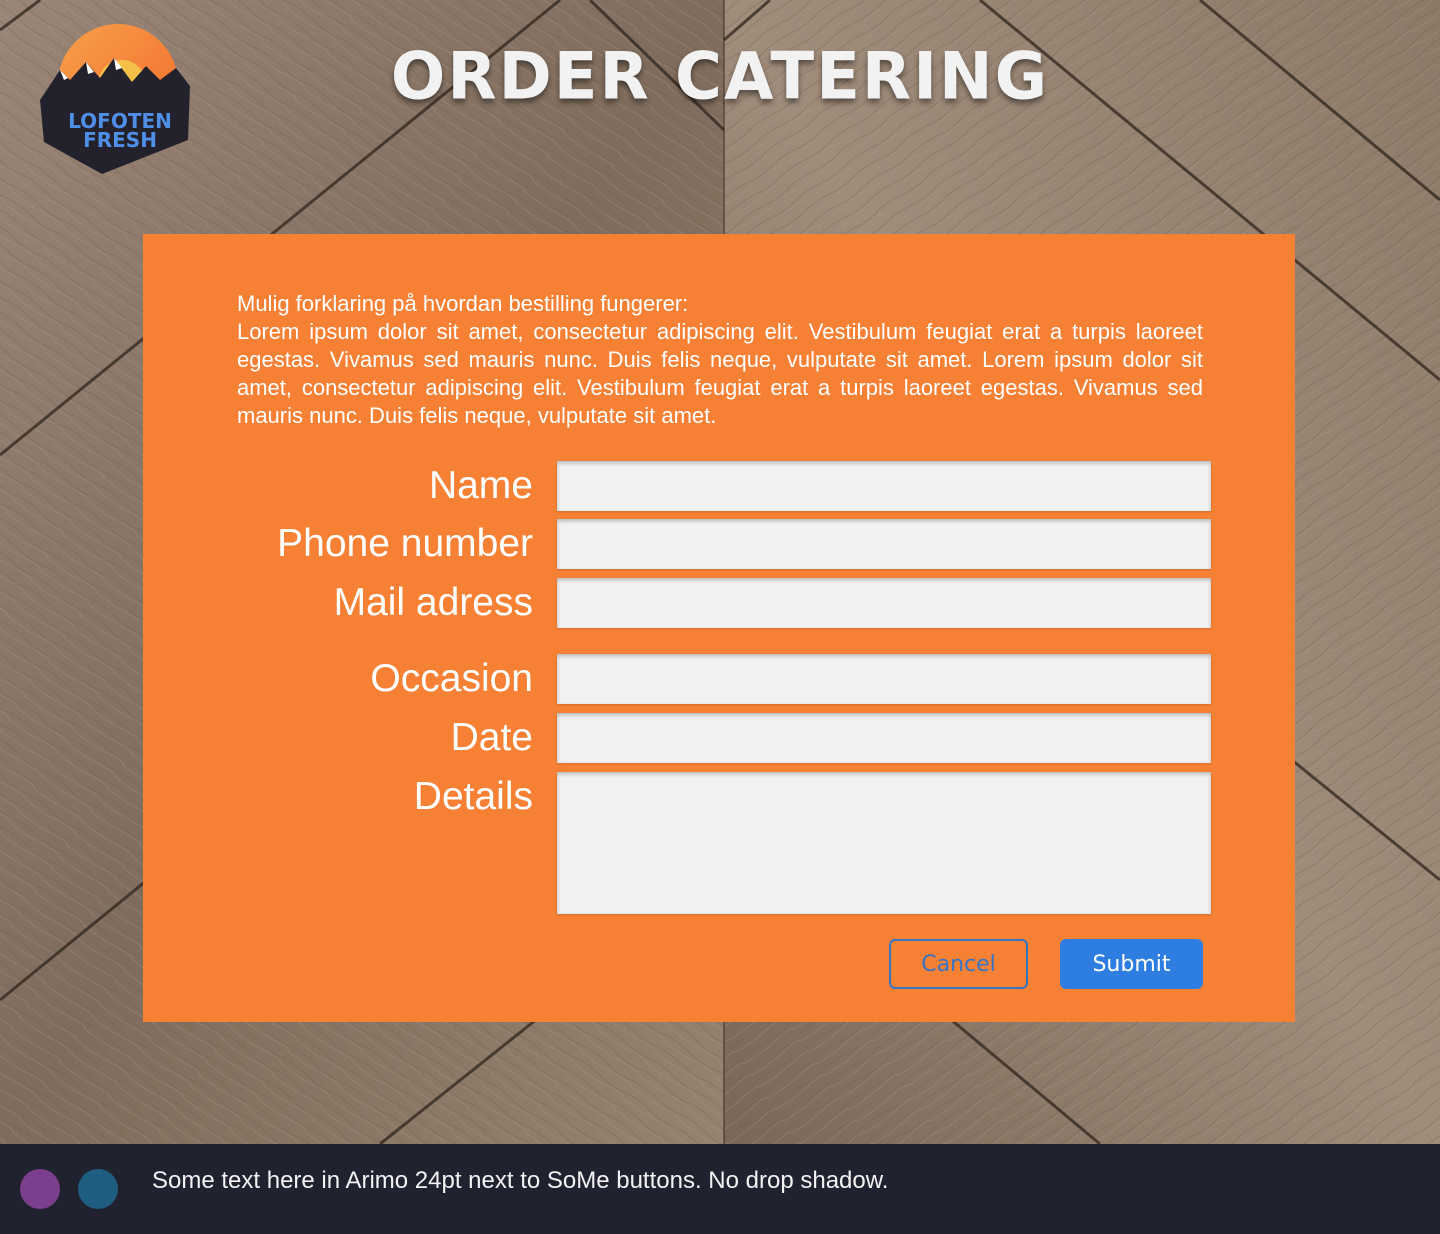 This screenshot has width=1440, height=1234. What do you see at coordinates (884, 486) in the screenshot?
I see `name-input` at bounding box center [884, 486].